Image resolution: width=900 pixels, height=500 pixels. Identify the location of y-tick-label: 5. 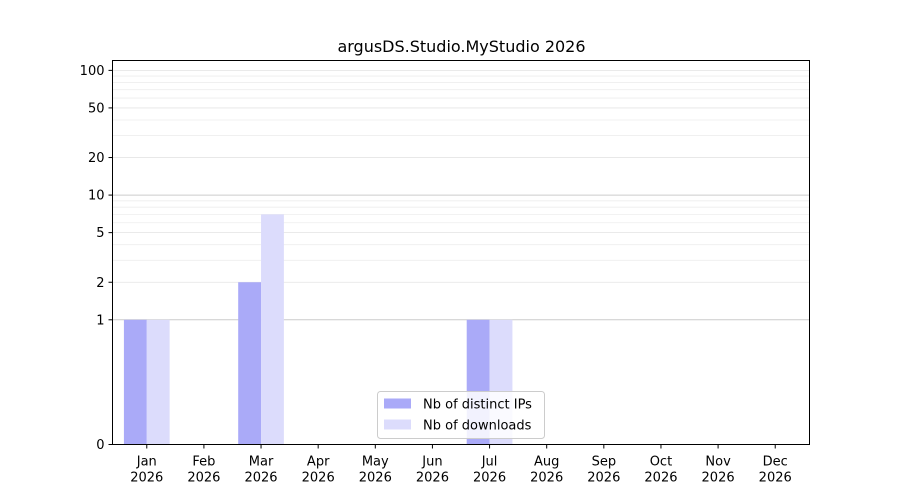
(100, 233).